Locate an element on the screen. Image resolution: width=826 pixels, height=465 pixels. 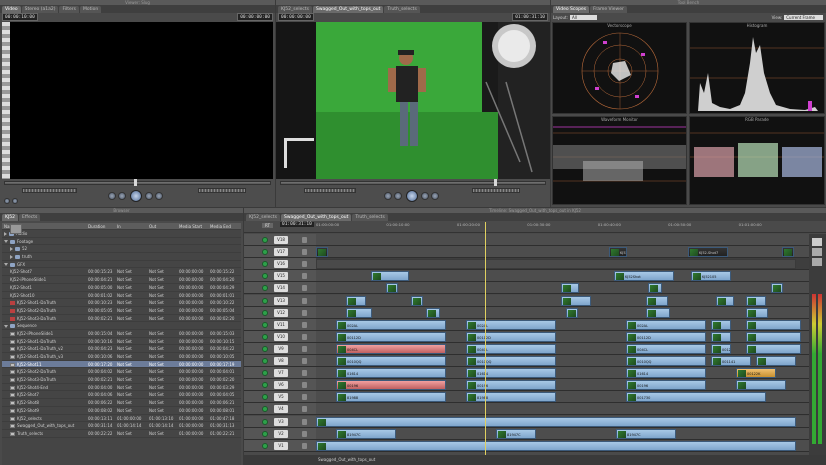
track-label: V7 is located at coordinates (281, 373).